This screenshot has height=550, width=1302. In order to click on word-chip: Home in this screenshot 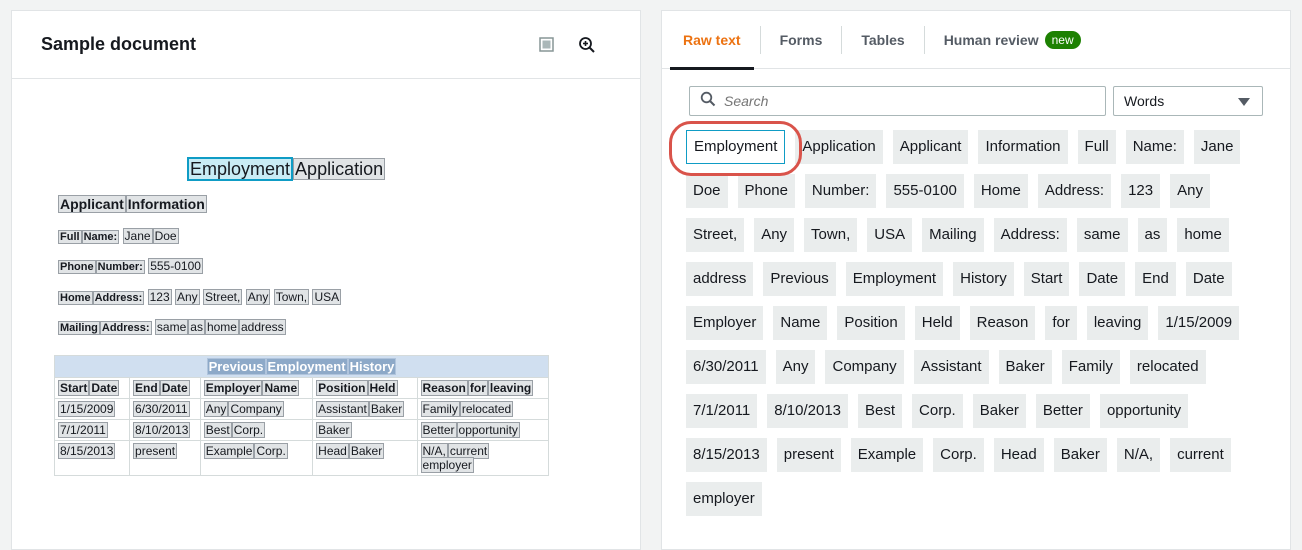, I will do `click(1000, 191)`.